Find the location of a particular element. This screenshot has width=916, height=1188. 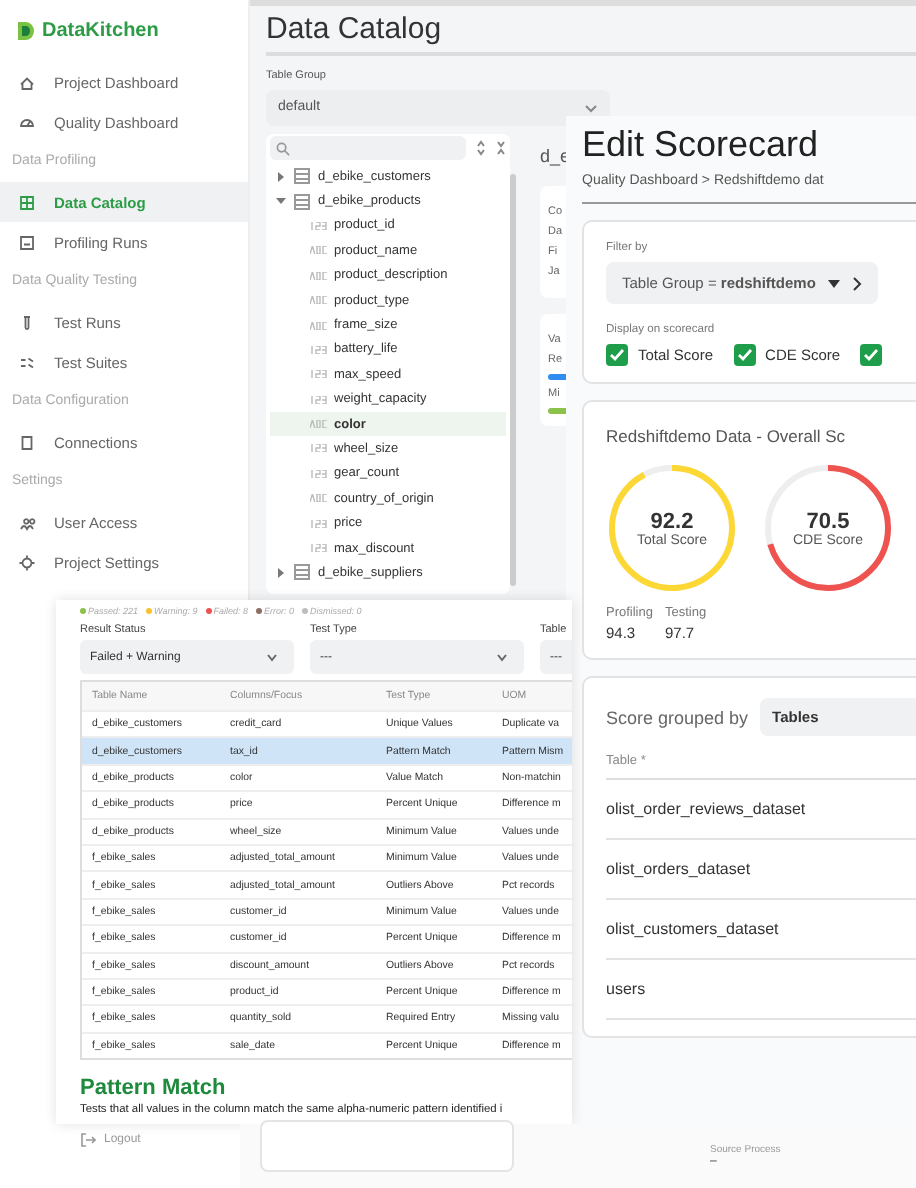

score-value: 70.5 is located at coordinates (828, 521).